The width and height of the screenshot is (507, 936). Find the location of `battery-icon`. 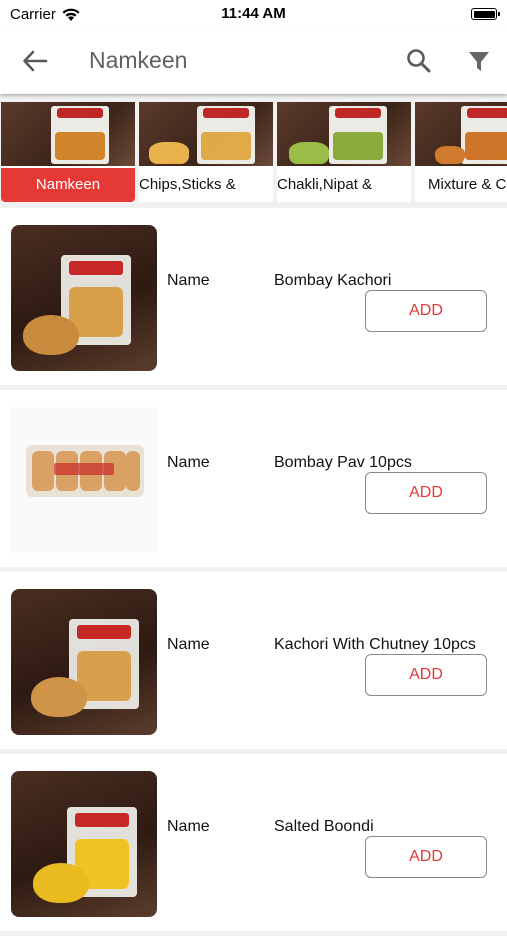

battery-icon is located at coordinates (485, 14).